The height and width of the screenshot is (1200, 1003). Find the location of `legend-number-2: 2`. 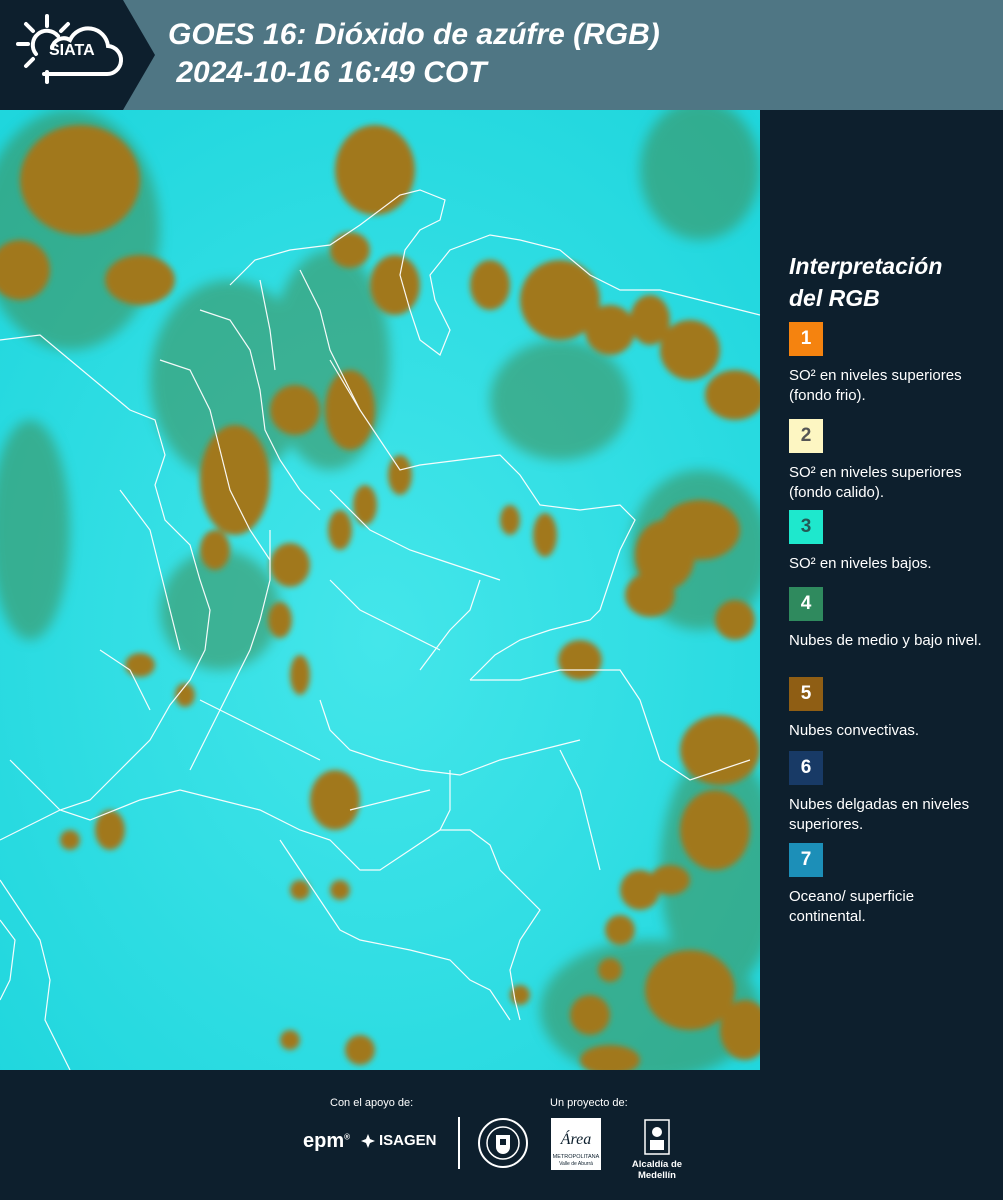

legend-number-2: 2 is located at coordinates (806, 435).